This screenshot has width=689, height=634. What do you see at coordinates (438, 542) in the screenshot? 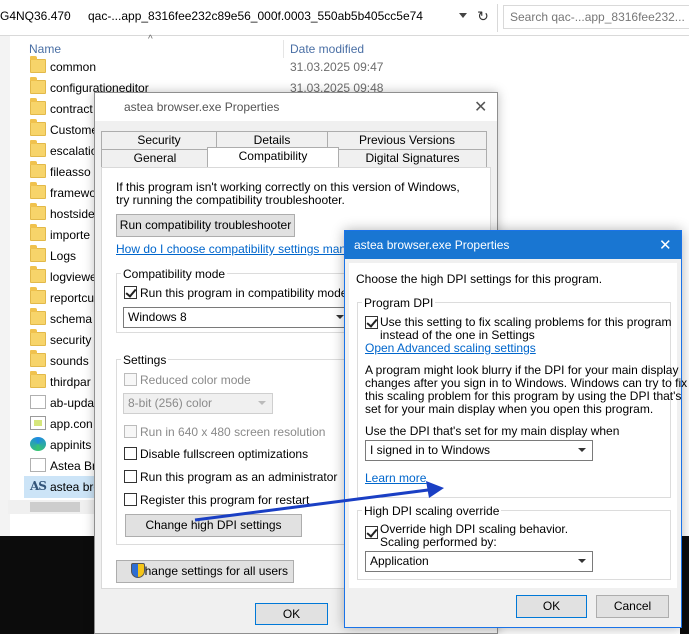
I see `override-line-2: Scaling performed by:` at bounding box center [438, 542].